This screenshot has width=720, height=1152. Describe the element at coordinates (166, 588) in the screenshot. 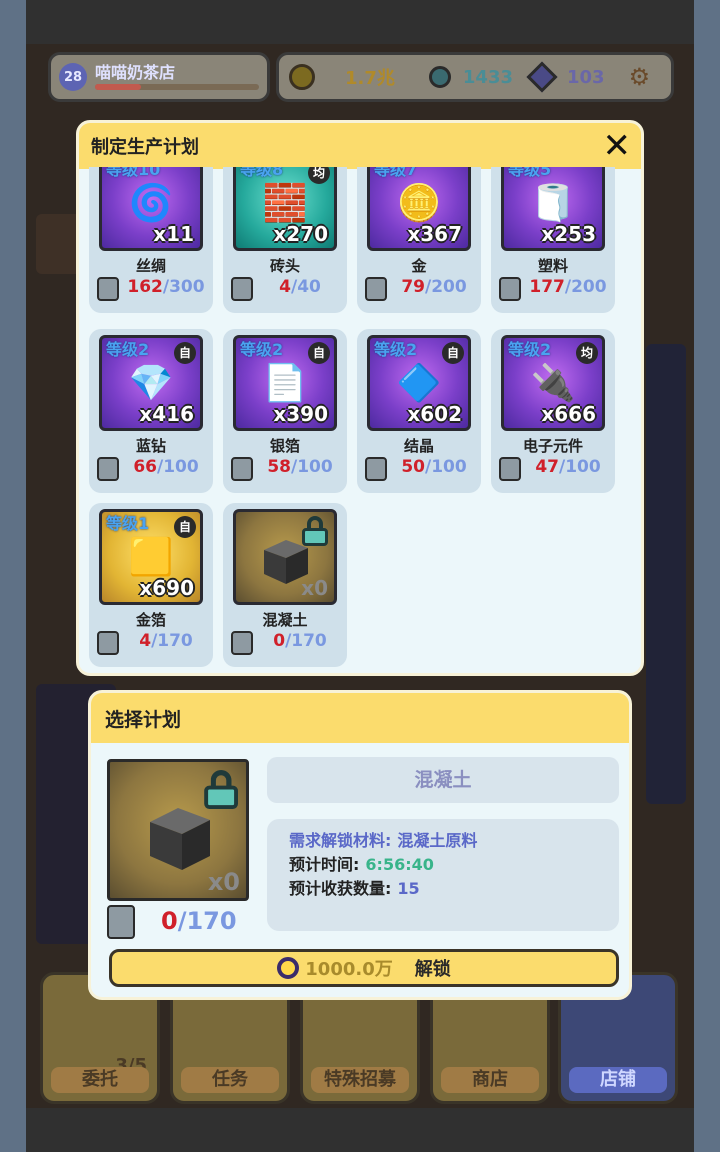

I see `item-count: x690` at that location.